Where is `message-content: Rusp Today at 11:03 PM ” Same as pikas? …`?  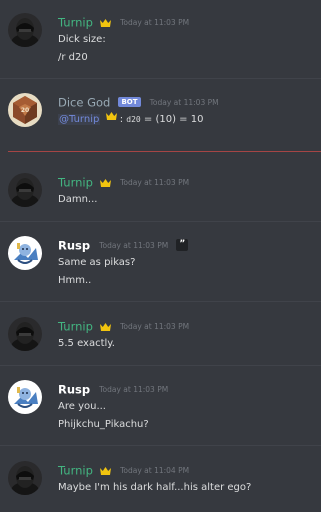
message-content: Rusp Today at 11:03 PM ” Same as pikas? … is located at coordinates (186, 263).